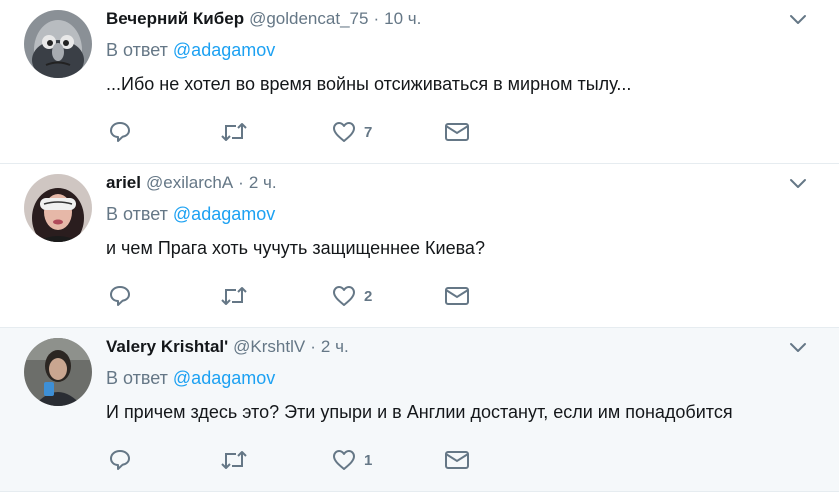 The image size is (839, 492). I want to click on display-name: Valery Krishtal', so click(167, 347).